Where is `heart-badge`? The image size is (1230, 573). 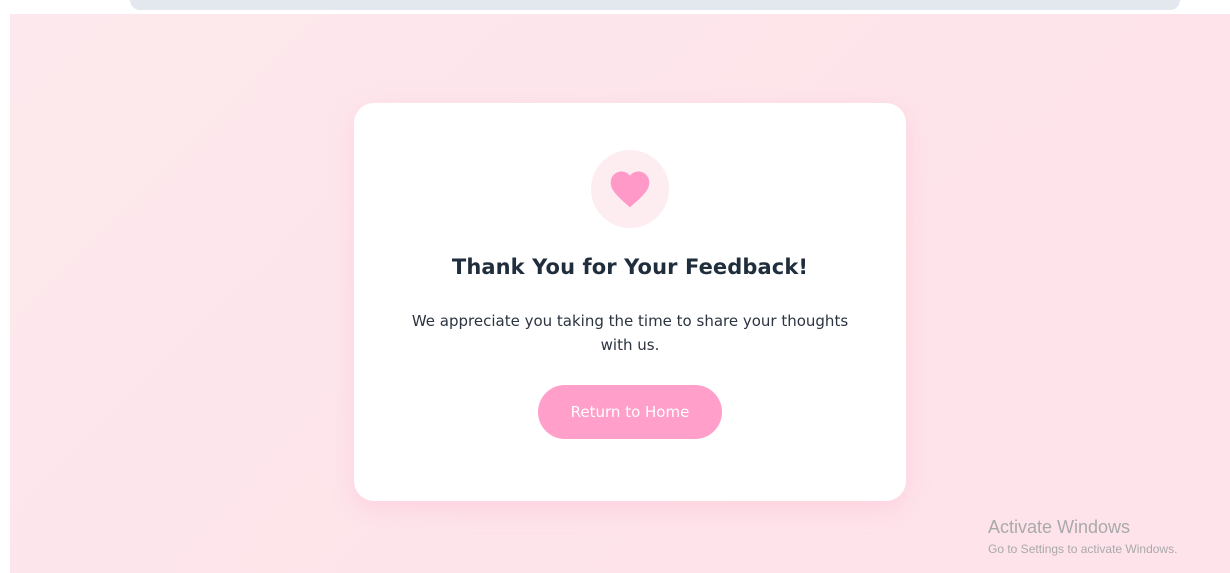 heart-badge is located at coordinates (630, 189).